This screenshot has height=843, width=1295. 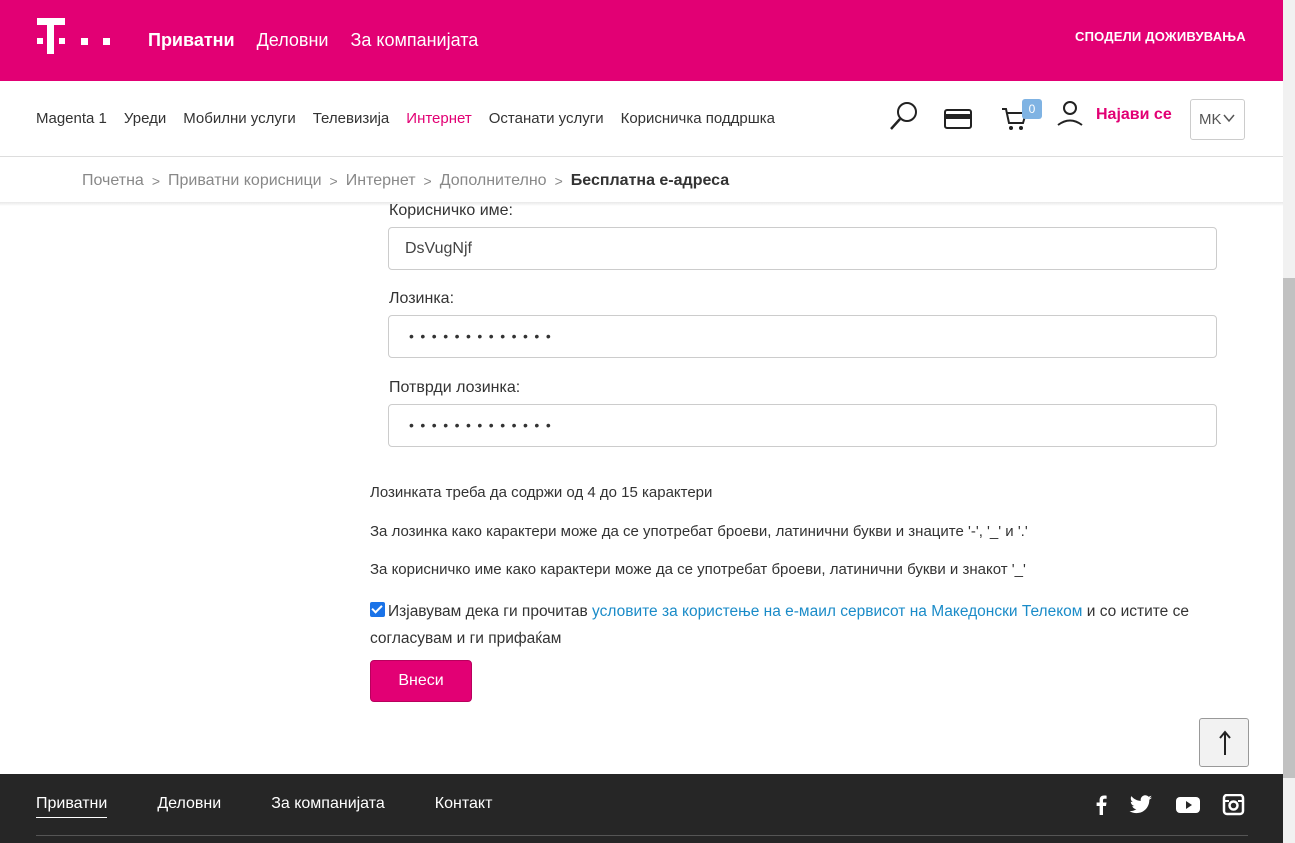 I want to click on card-icon, so click(x=958, y=119).